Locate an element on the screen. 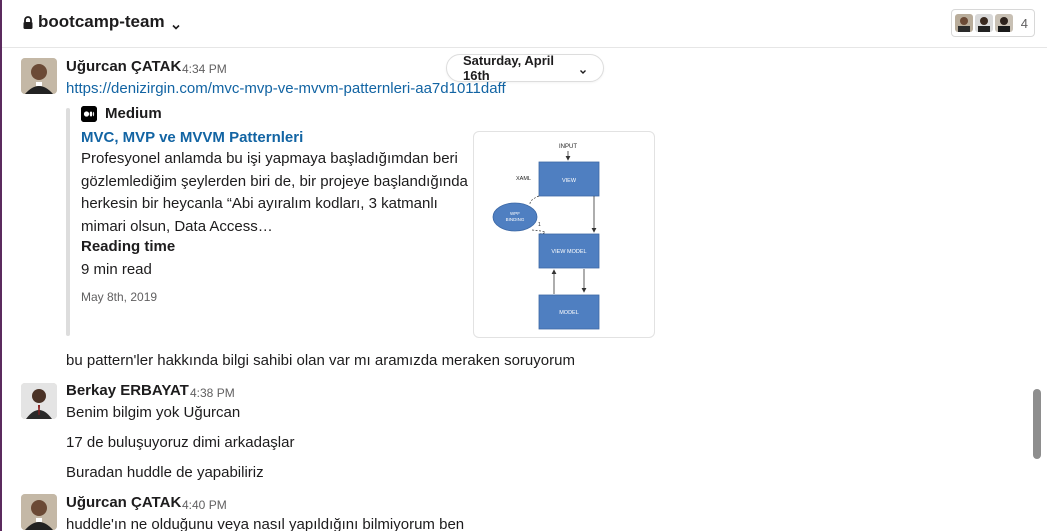  channel-header: bootcamp-team 4 is located at coordinates (524, 24).